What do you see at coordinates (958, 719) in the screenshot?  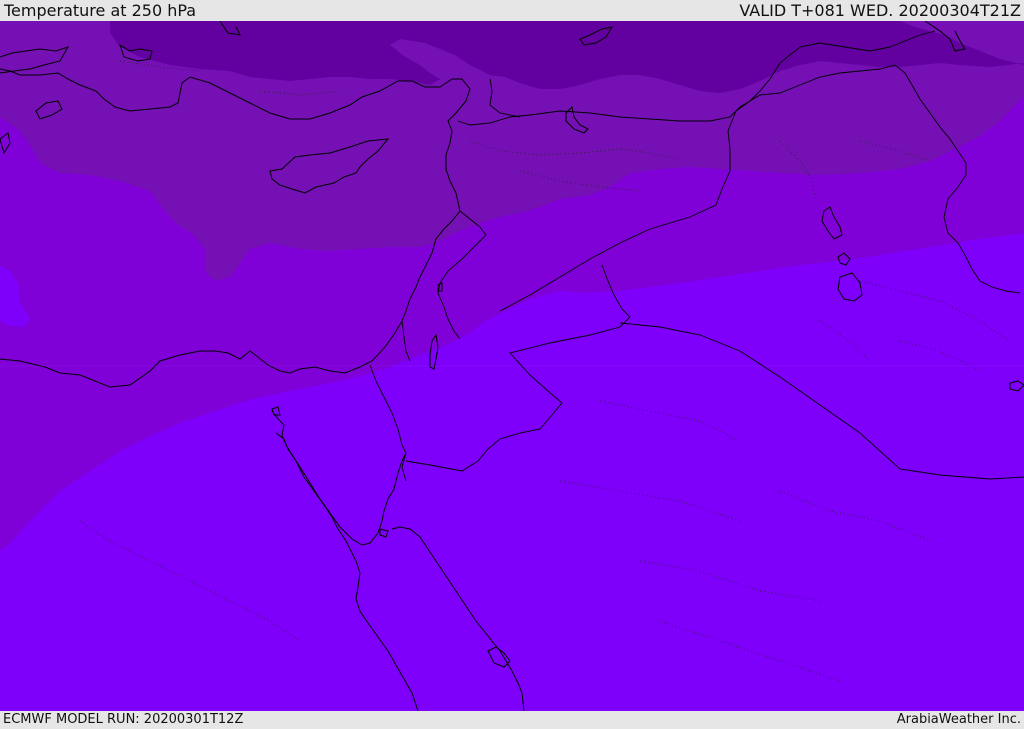 I see `credit: ArabiaWeather Inc.` at bounding box center [958, 719].